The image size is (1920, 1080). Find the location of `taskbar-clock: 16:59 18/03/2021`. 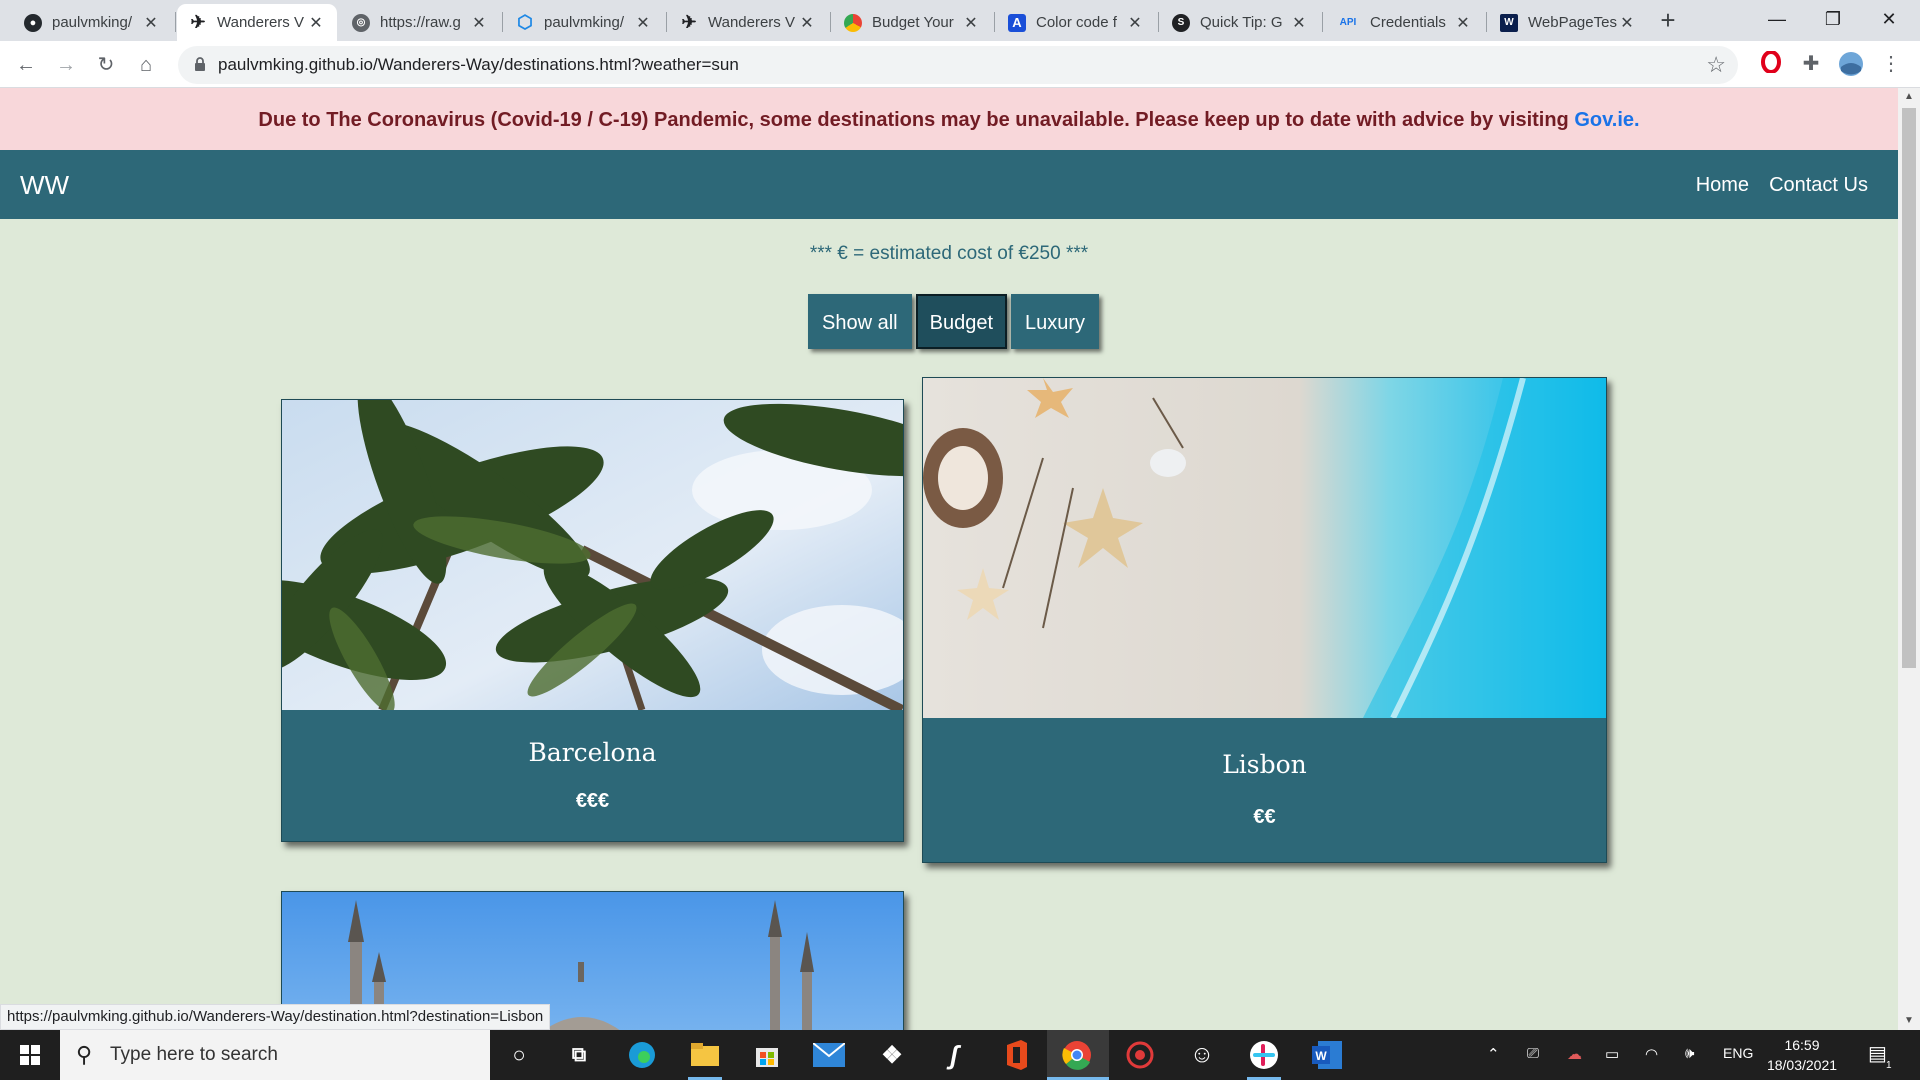

taskbar-clock: 16:59 18/03/2021 is located at coordinates (1802, 1055).